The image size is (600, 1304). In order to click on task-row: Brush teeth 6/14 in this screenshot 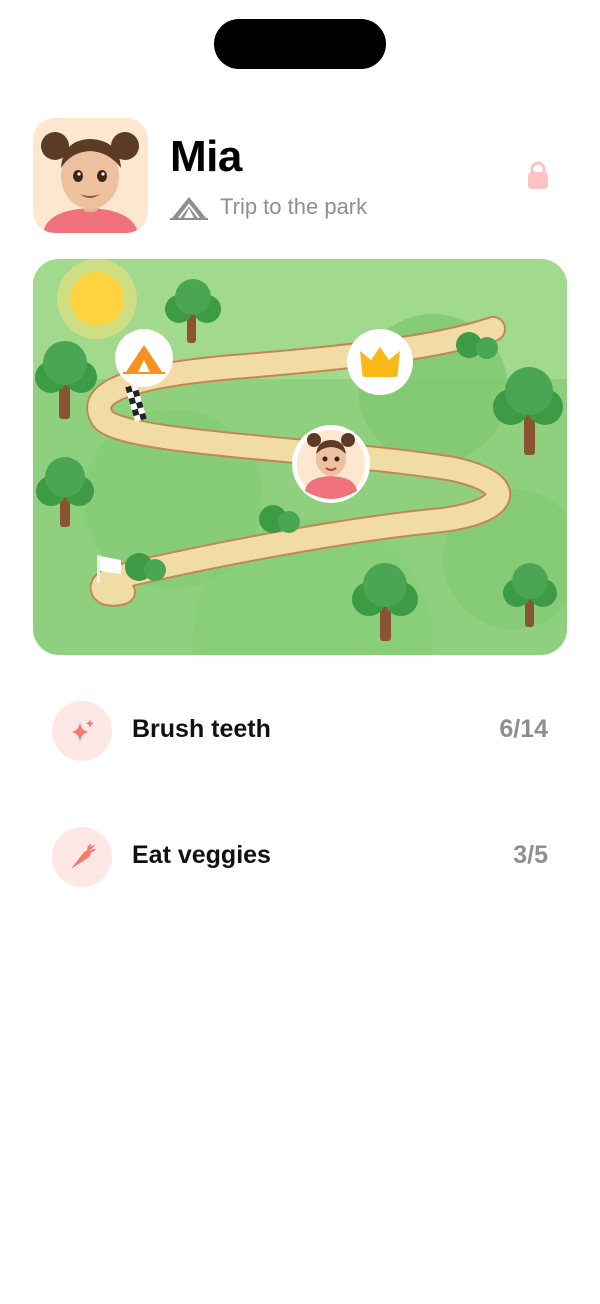, I will do `click(300, 731)`.